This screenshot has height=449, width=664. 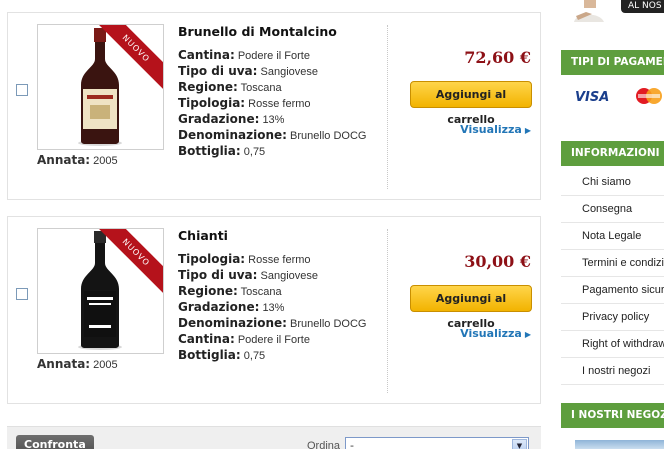 I want to click on sort-select: - ▼, so click(x=437, y=443).